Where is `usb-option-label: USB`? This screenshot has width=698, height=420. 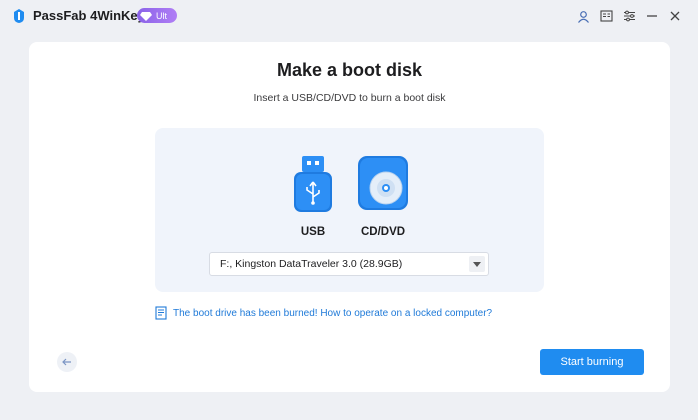
usb-option-label: USB is located at coordinates (313, 232).